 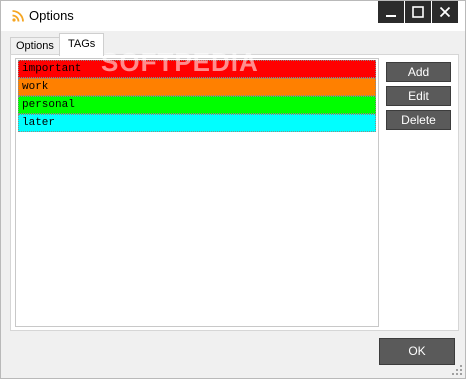 What do you see at coordinates (417, 351) in the screenshot?
I see `ok-button: OK` at bounding box center [417, 351].